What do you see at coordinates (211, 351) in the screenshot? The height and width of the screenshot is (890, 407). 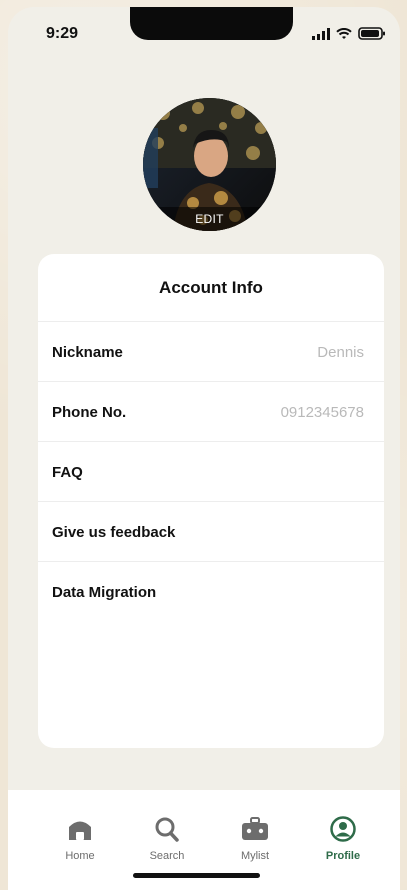 I see `nickname-row: Nickname Dennis` at bounding box center [211, 351].